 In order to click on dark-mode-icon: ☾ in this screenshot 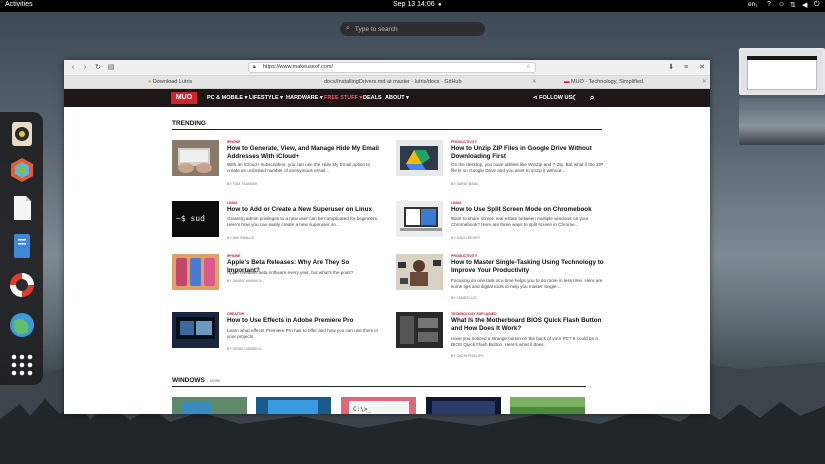, I will do `click(575, 98)`.